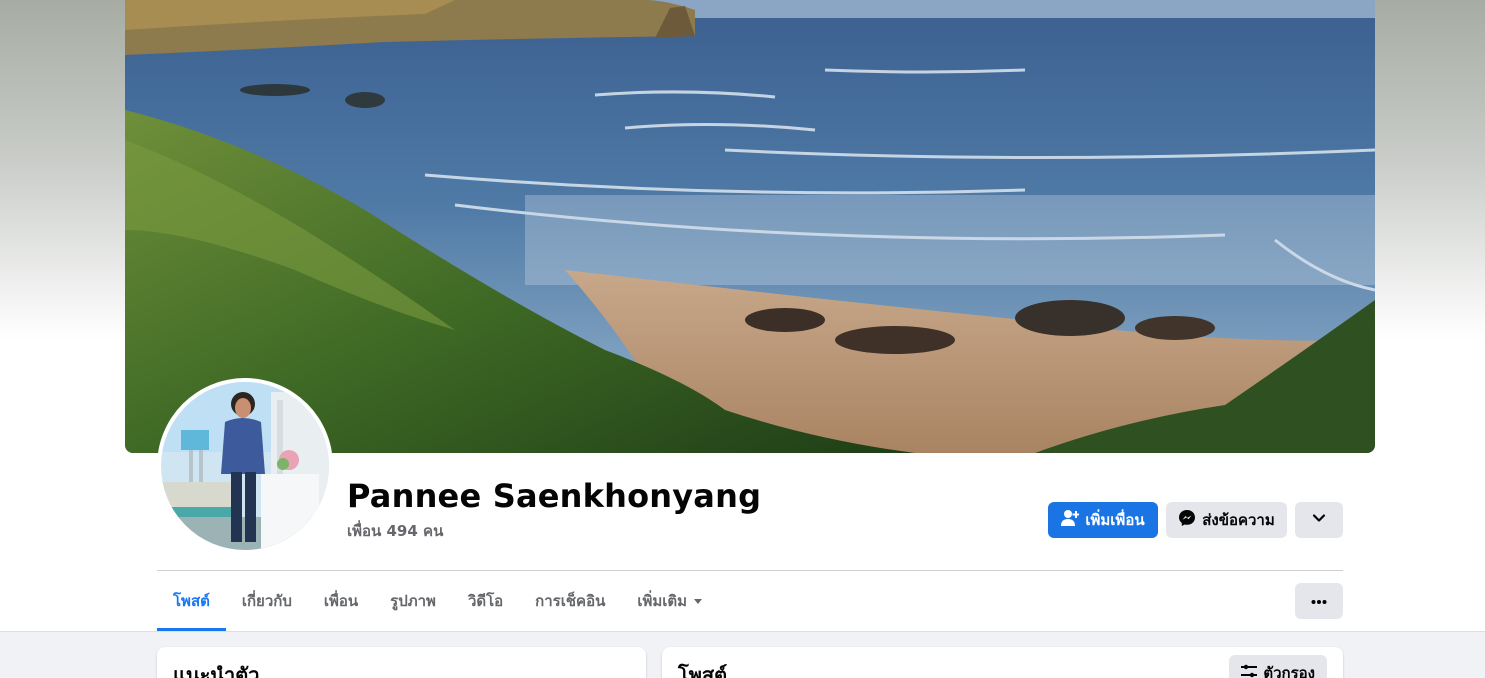 Image resolution: width=1485 pixels, height=678 pixels. I want to click on tab-label: วิดีโอ, so click(485, 601).